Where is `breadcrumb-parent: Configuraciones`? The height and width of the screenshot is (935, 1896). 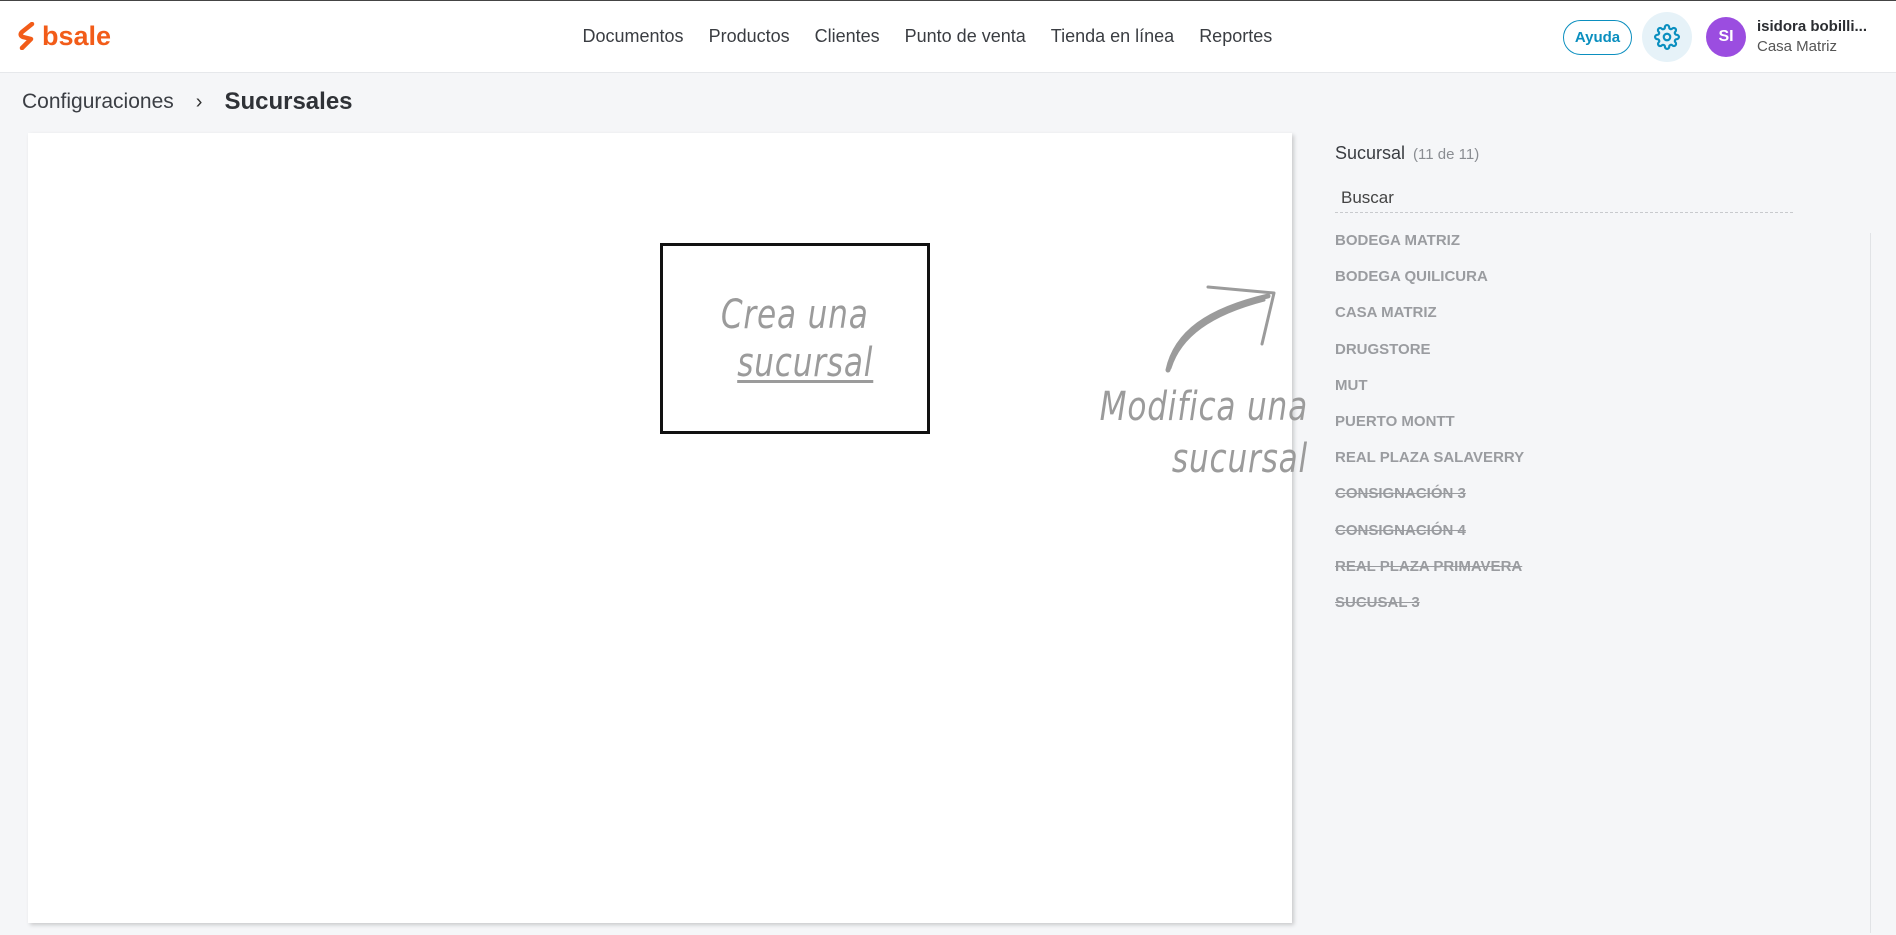
breadcrumb-parent: Configuraciones is located at coordinates (98, 102).